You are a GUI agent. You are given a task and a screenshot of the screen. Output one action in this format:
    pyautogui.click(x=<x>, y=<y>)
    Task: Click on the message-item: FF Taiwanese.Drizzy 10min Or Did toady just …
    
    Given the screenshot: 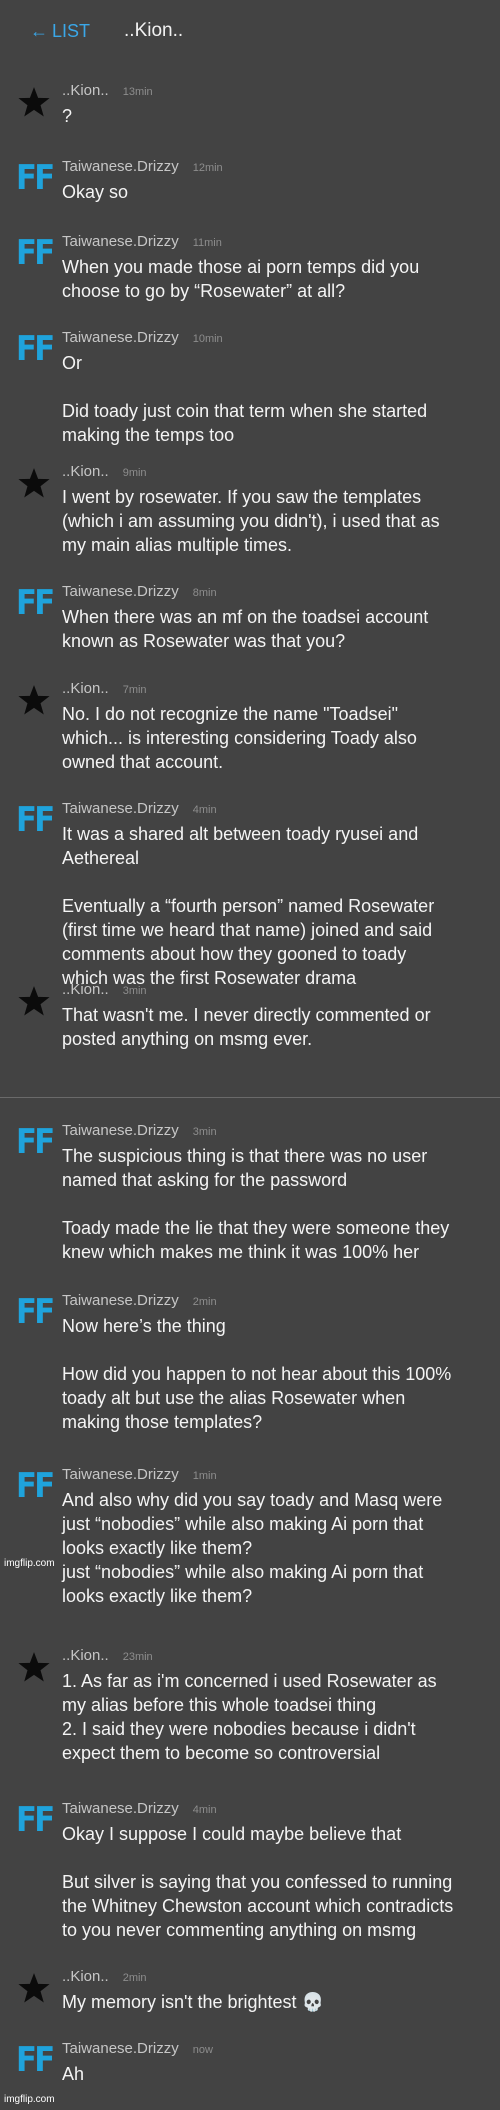 What is the action you would take?
    pyautogui.click(x=250, y=388)
    